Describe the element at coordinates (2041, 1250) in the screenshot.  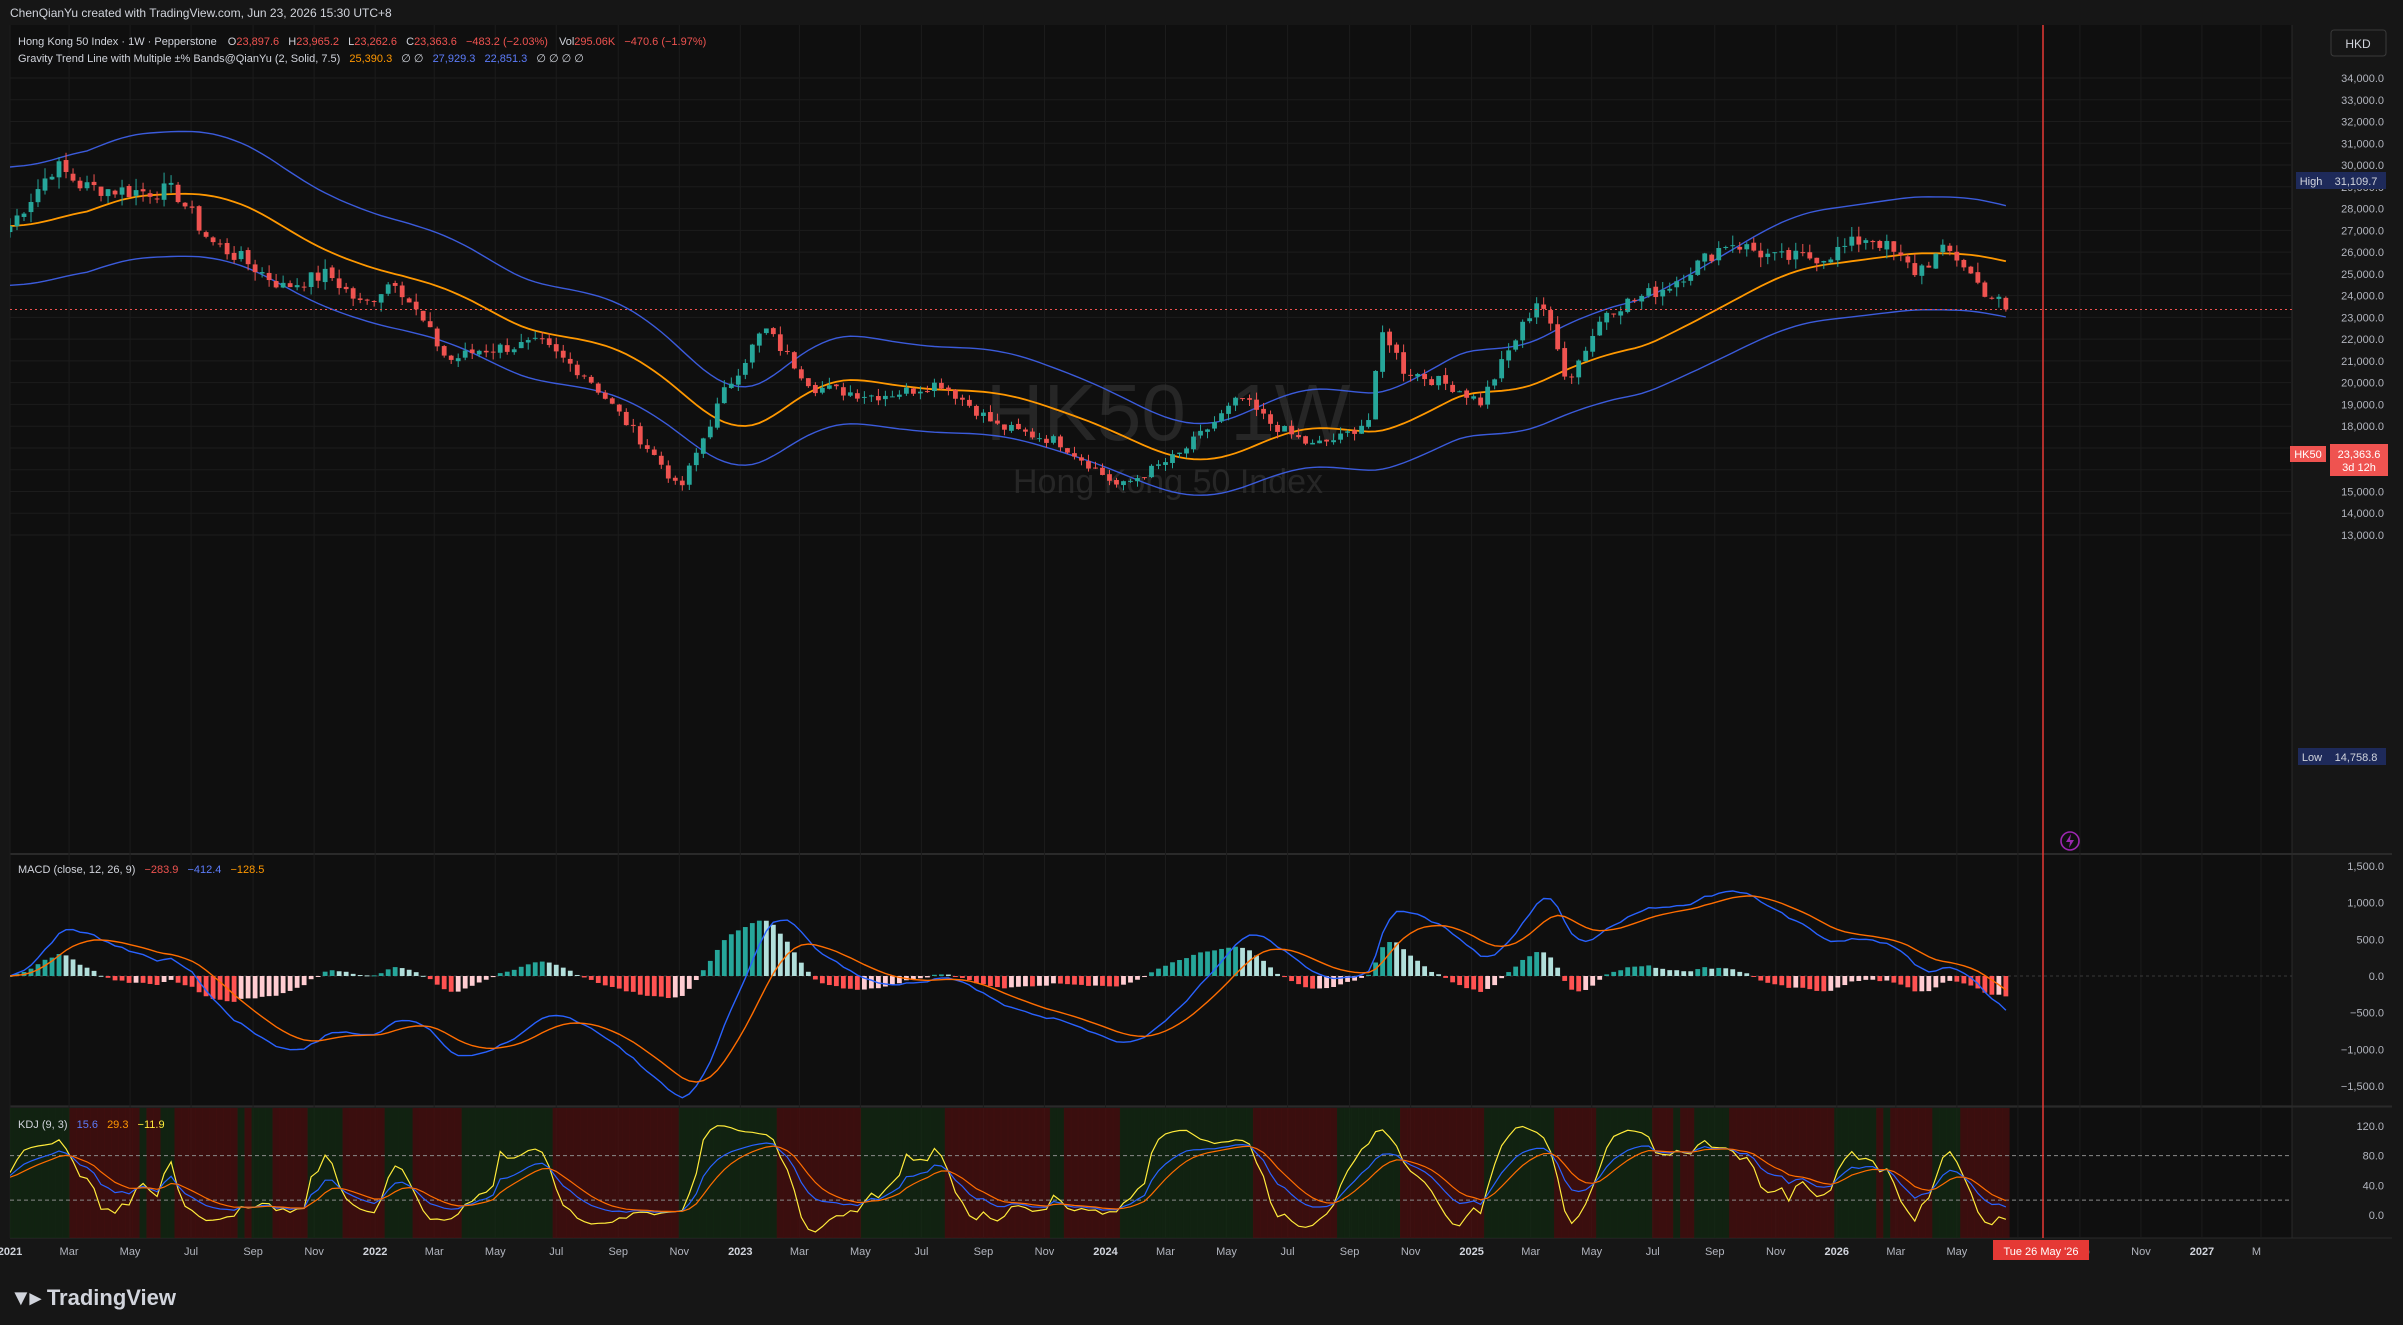
I see `cursor-date-tag: Tue 26 May '26` at that location.